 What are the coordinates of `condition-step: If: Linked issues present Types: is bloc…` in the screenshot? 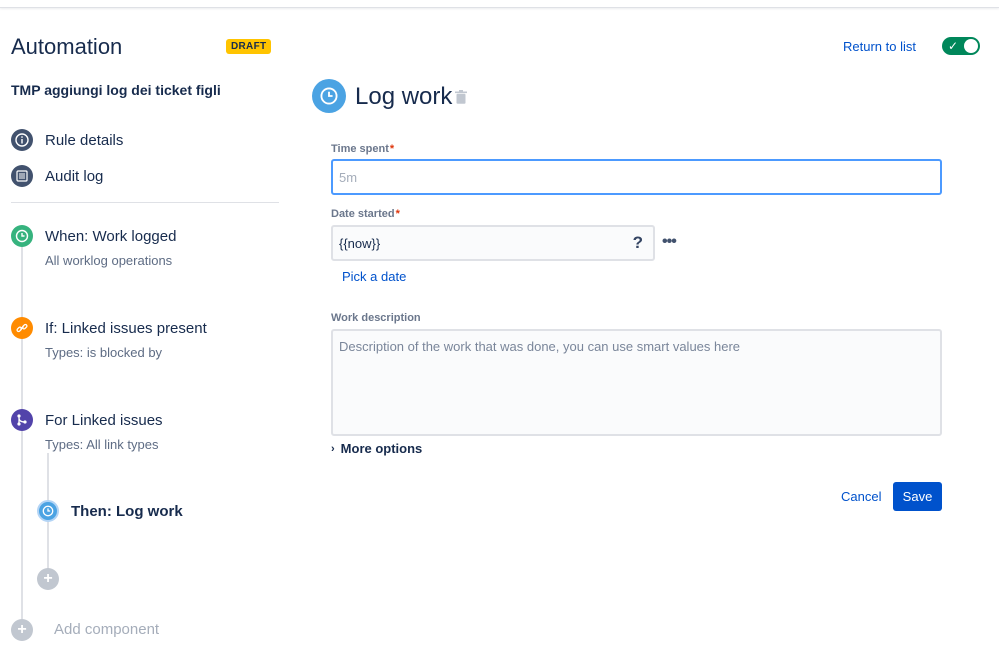 It's located at (109, 338).